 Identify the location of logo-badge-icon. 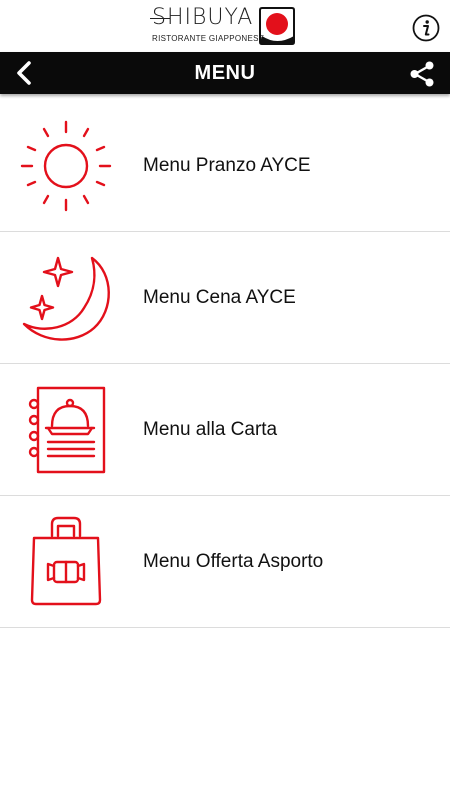
(277, 26).